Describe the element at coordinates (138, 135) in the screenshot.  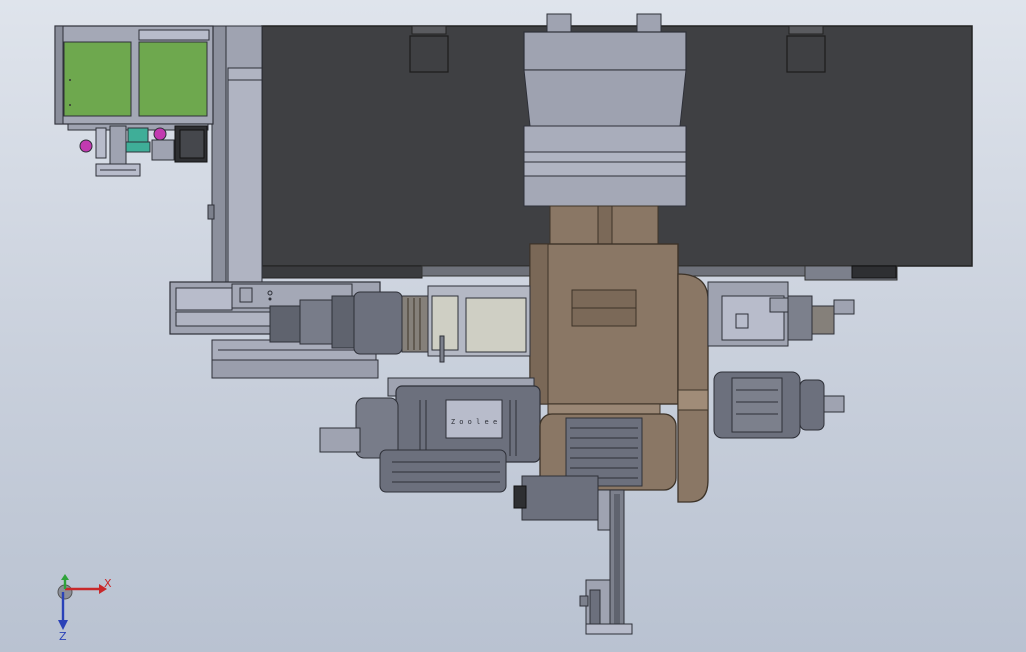
I see `valve-green-part` at that location.